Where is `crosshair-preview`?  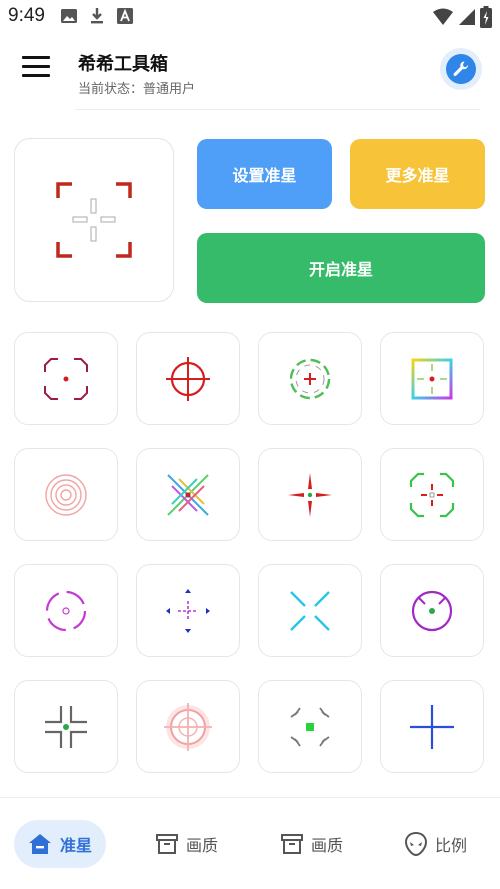
crosshair-preview is located at coordinates (94, 220).